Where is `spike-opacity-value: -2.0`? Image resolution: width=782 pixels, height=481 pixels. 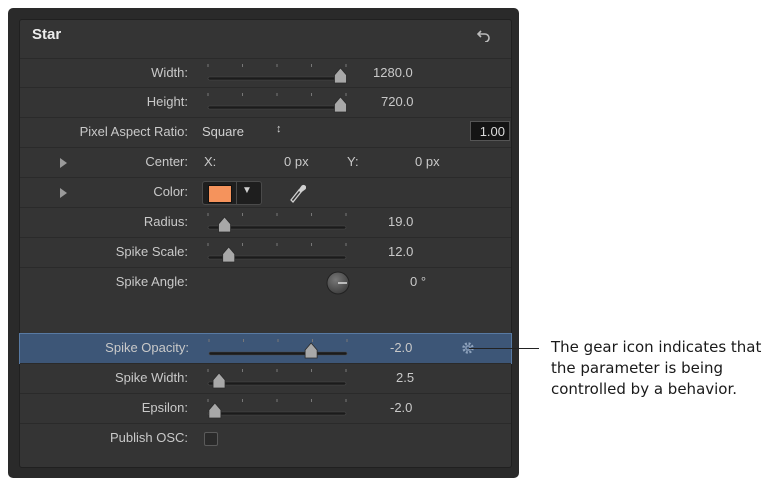
spike-opacity-value: -2.0 is located at coordinates (401, 347).